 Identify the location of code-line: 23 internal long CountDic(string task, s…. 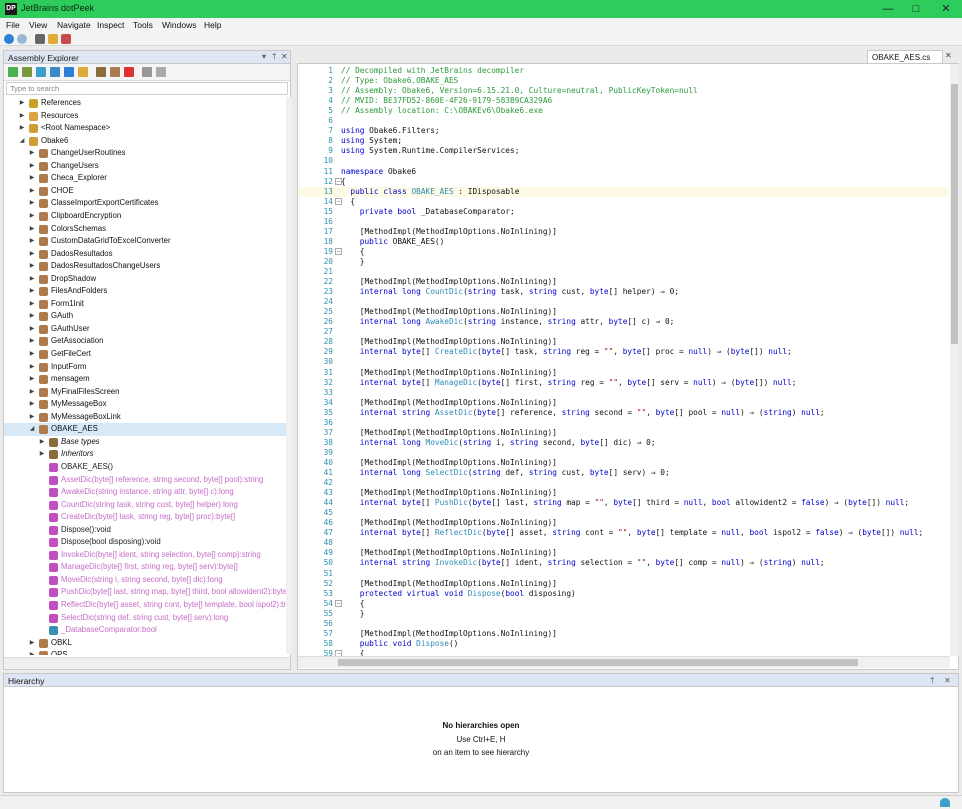
(623, 292).